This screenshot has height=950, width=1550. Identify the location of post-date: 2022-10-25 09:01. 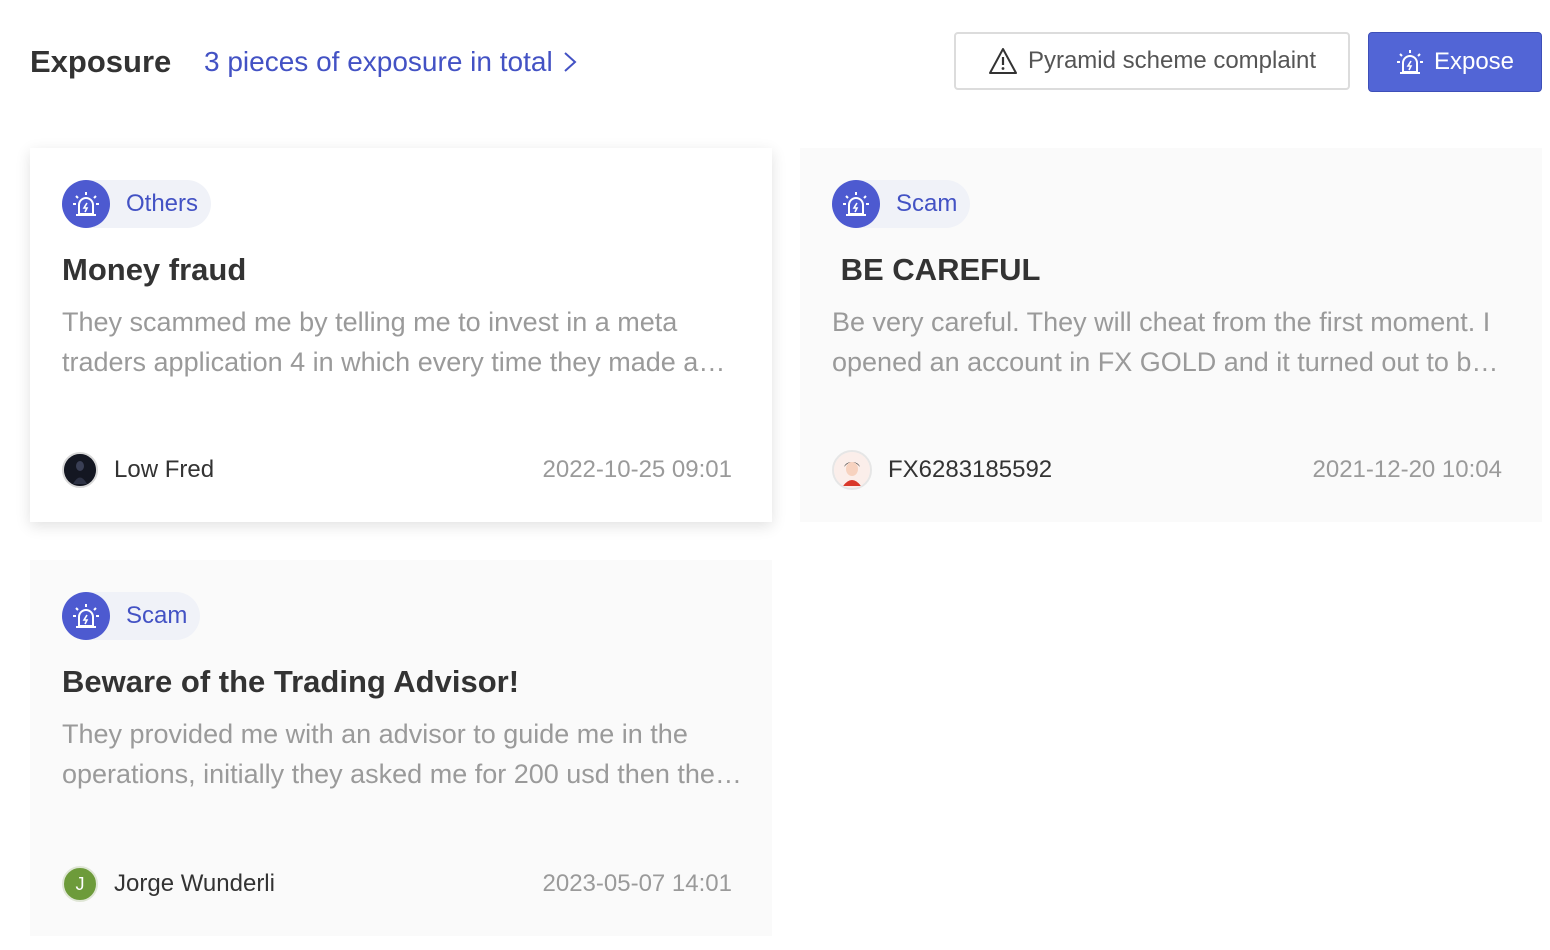
(637, 469).